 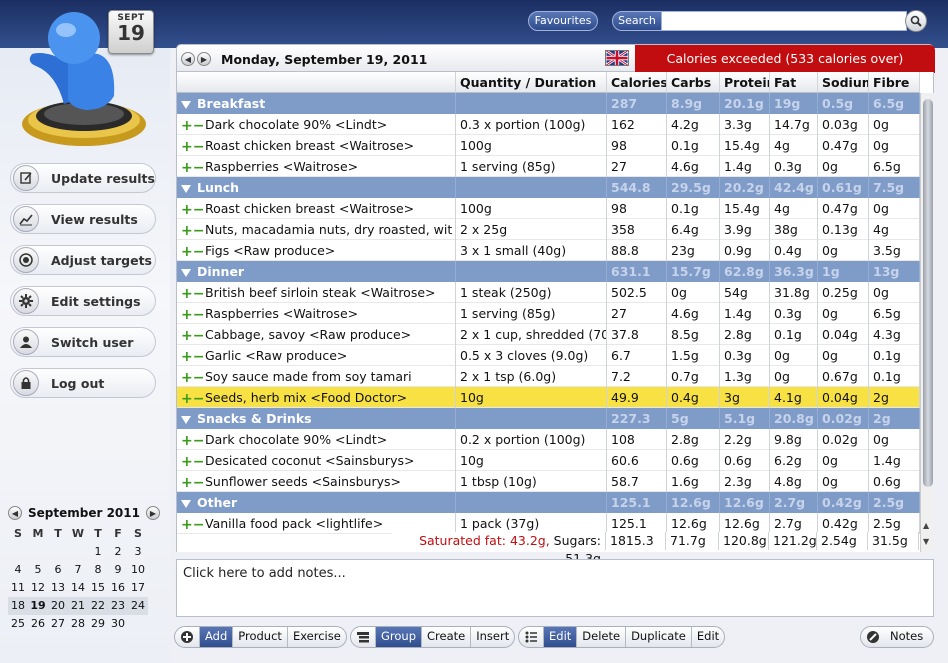 I want to click on food-name-cell: +−Seeds, herb mix <Food Doctor>, so click(x=316, y=397).